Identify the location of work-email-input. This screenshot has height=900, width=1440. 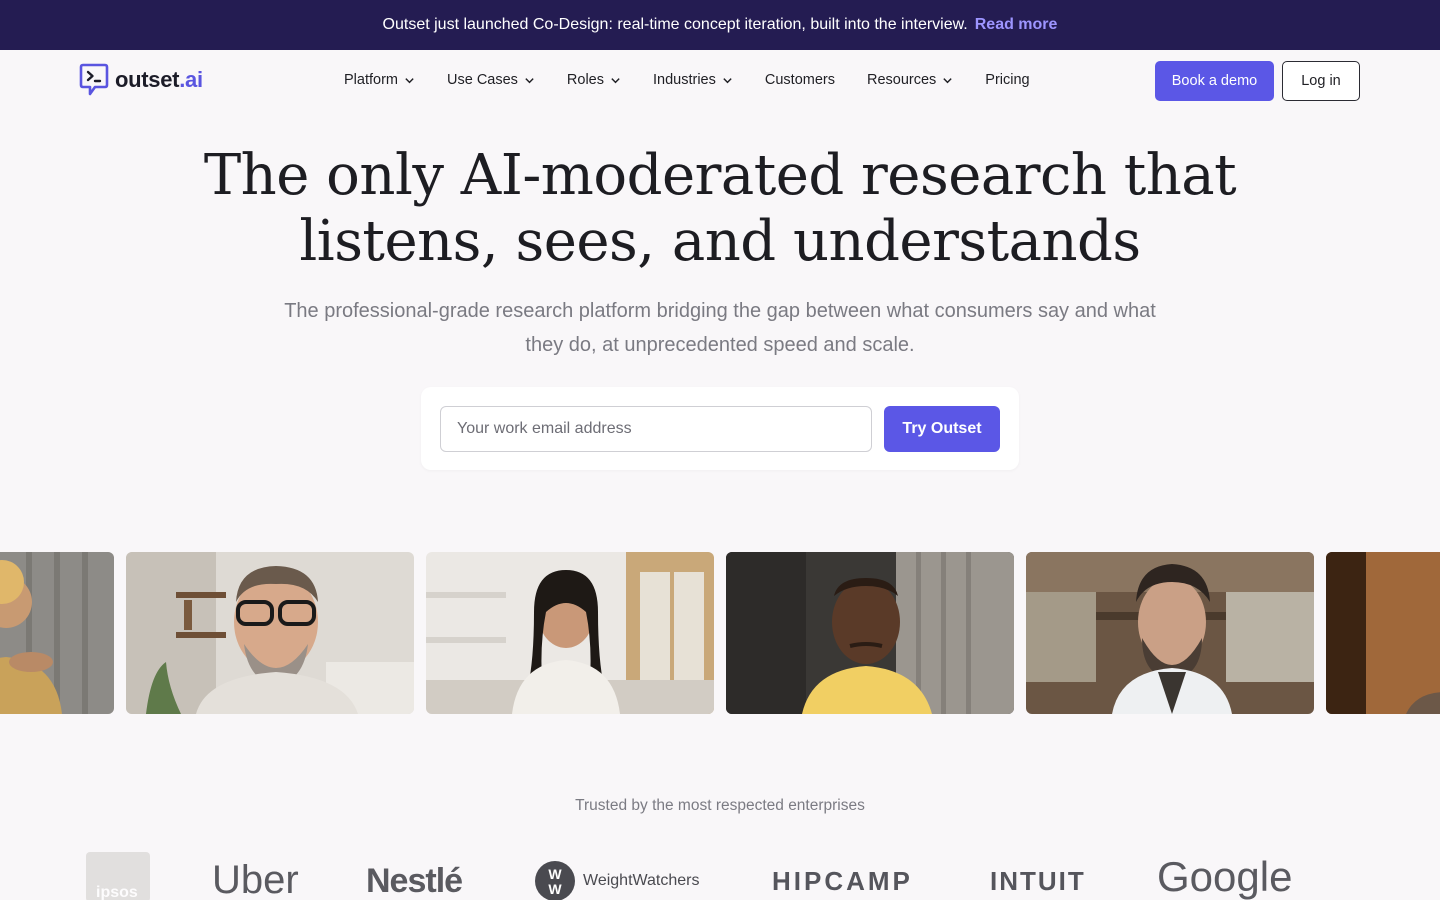
(656, 429).